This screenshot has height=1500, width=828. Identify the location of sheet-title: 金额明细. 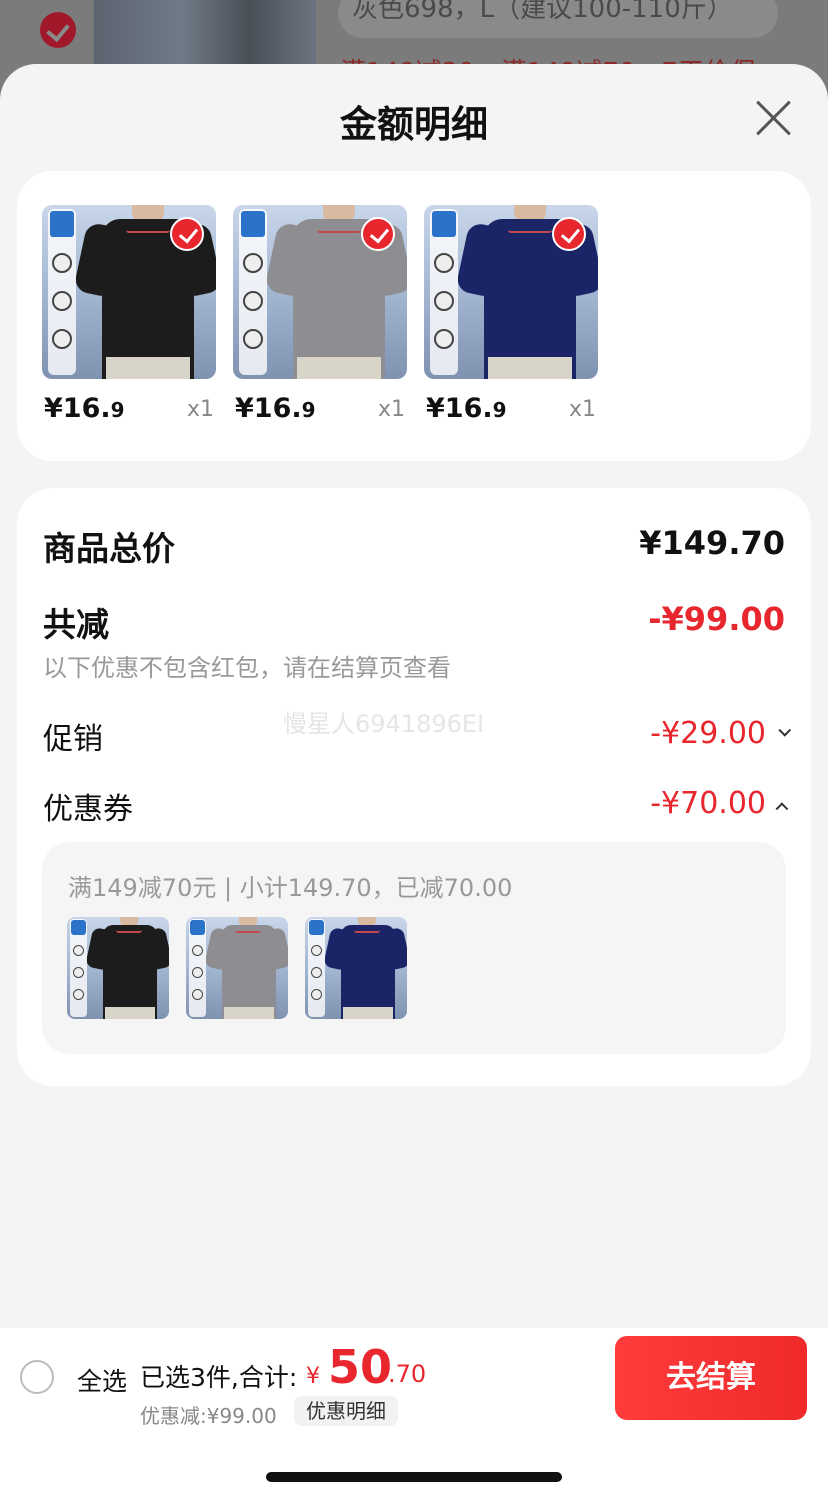
(414, 124).